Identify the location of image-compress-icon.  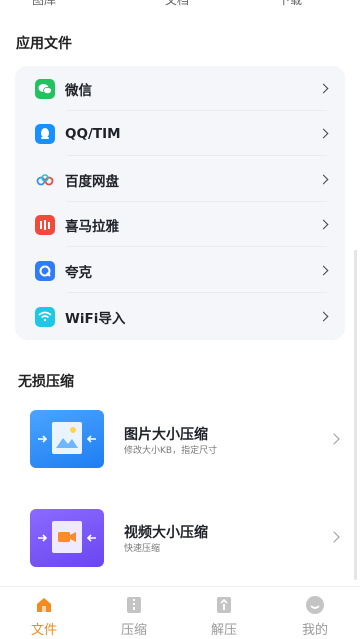
(67, 439).